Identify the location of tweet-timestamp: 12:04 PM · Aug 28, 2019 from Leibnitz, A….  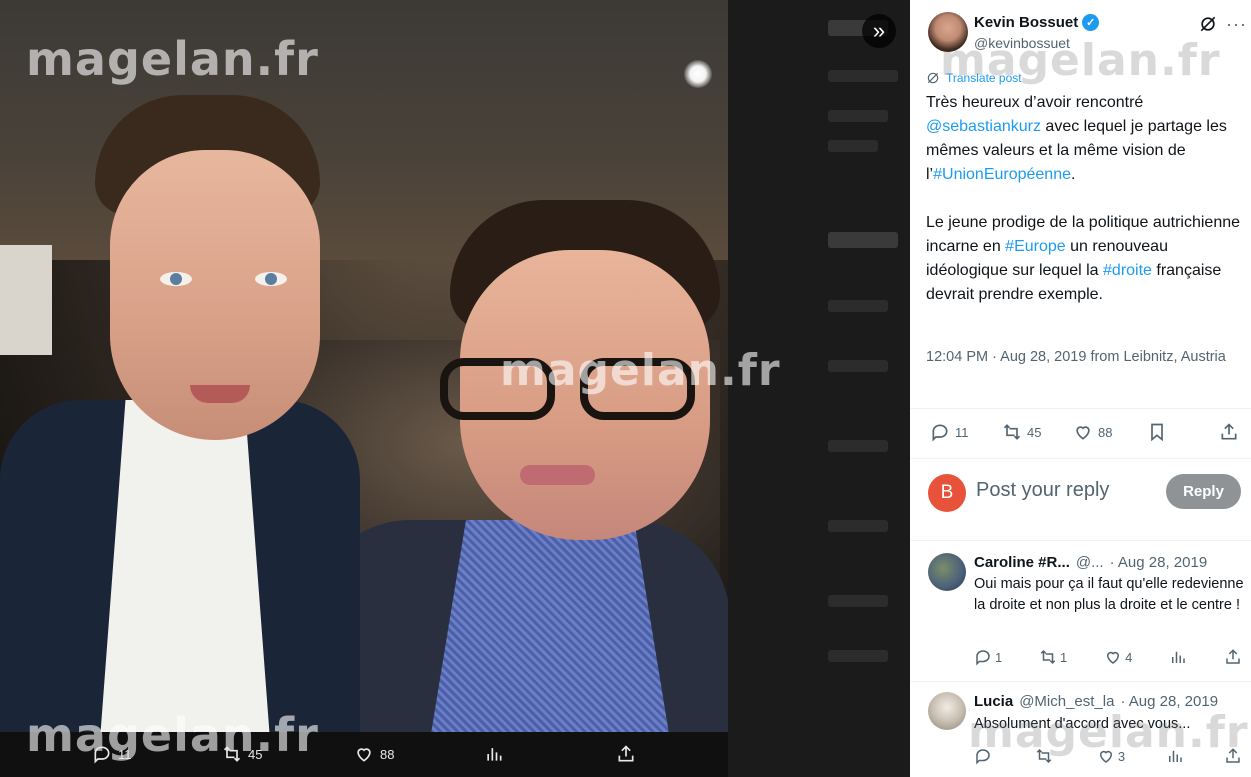
(1081, 357).